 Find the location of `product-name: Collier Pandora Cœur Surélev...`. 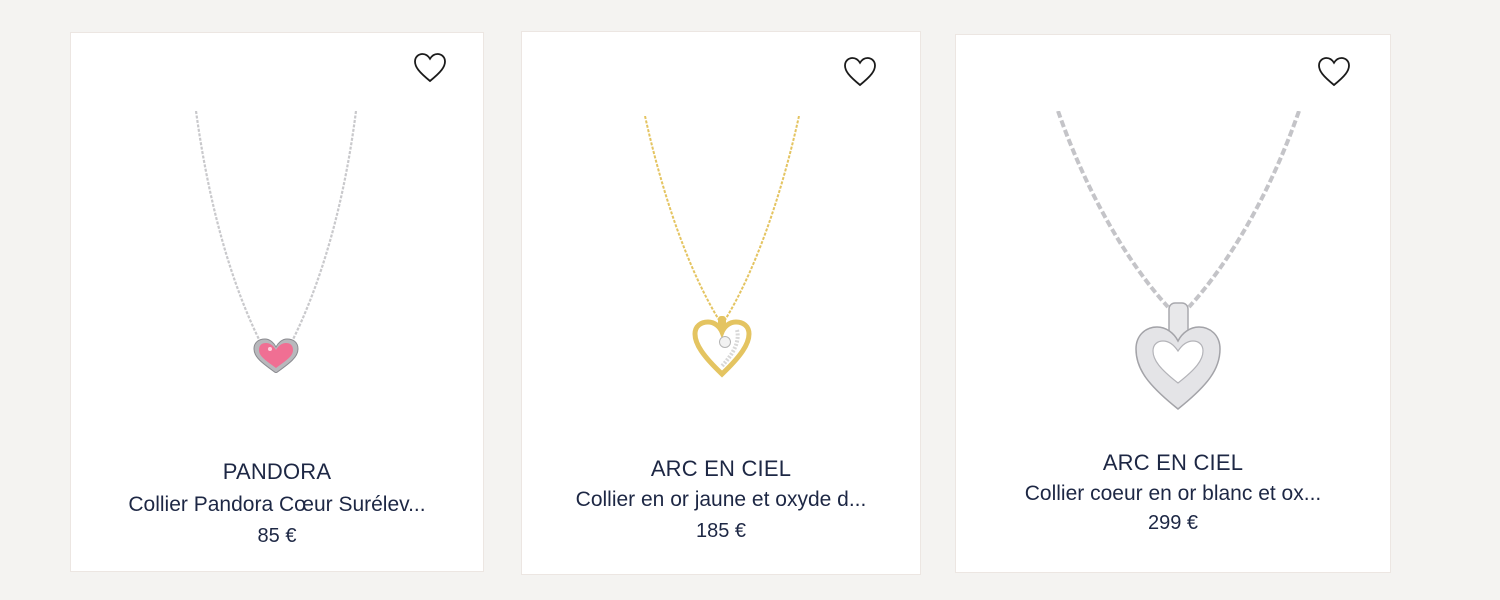

product-name: Collier Pandora Cœur Surélev... is located at coordinates (277, 505).